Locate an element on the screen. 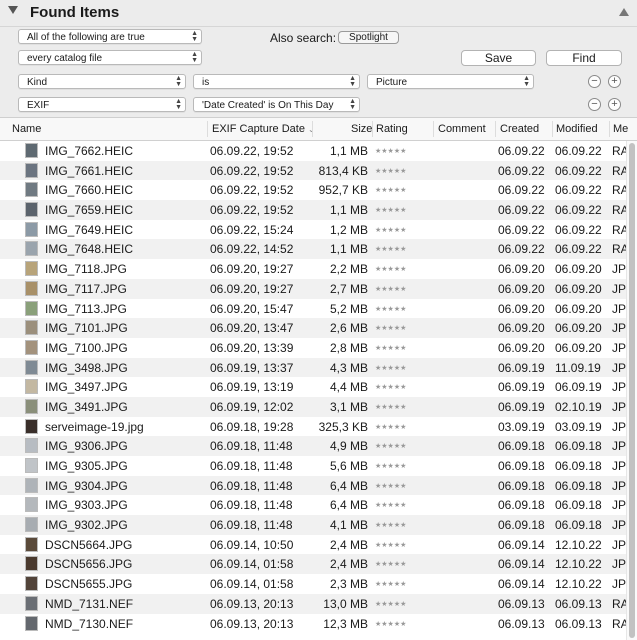 The width and height of the screenshot is (637, 640). add-rule-2-icon: + is located at coordinates (614, 104).